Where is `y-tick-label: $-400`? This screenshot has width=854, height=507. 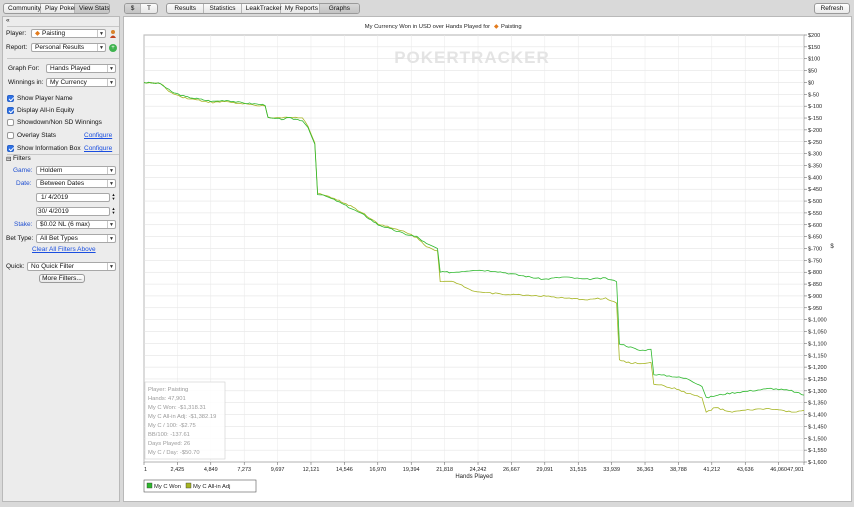 y-tick-label: $-400 is located at coordinates (815, 178).